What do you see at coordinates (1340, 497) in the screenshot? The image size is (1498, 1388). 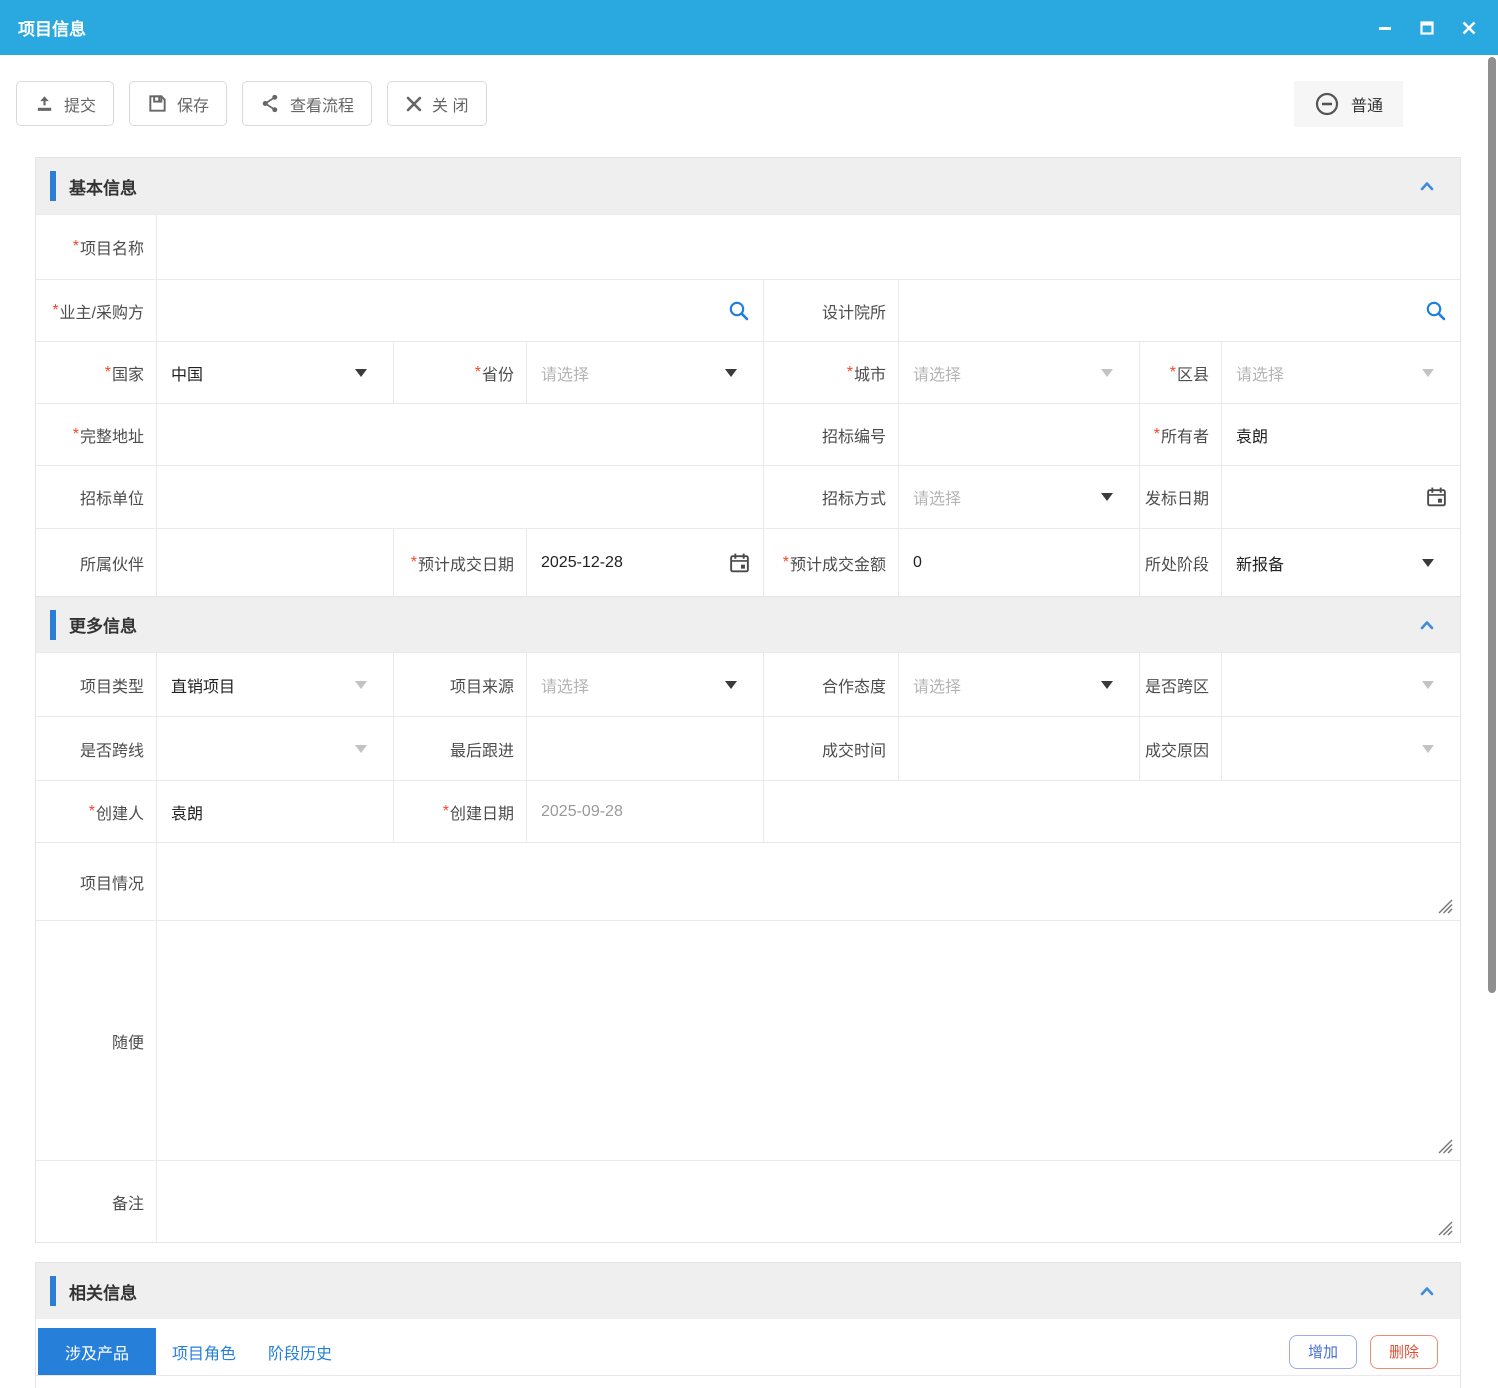 I see `issue-date-input` at bounding box center [1340, 497].